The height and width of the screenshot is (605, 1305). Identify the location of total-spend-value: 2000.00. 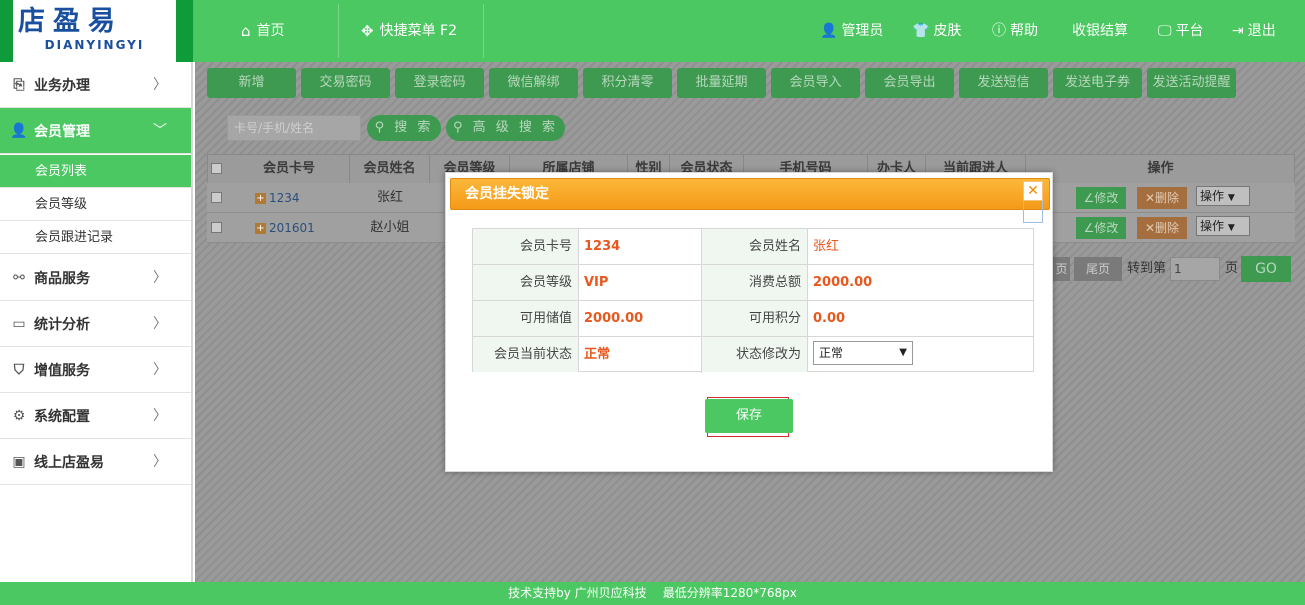
(843, 282).